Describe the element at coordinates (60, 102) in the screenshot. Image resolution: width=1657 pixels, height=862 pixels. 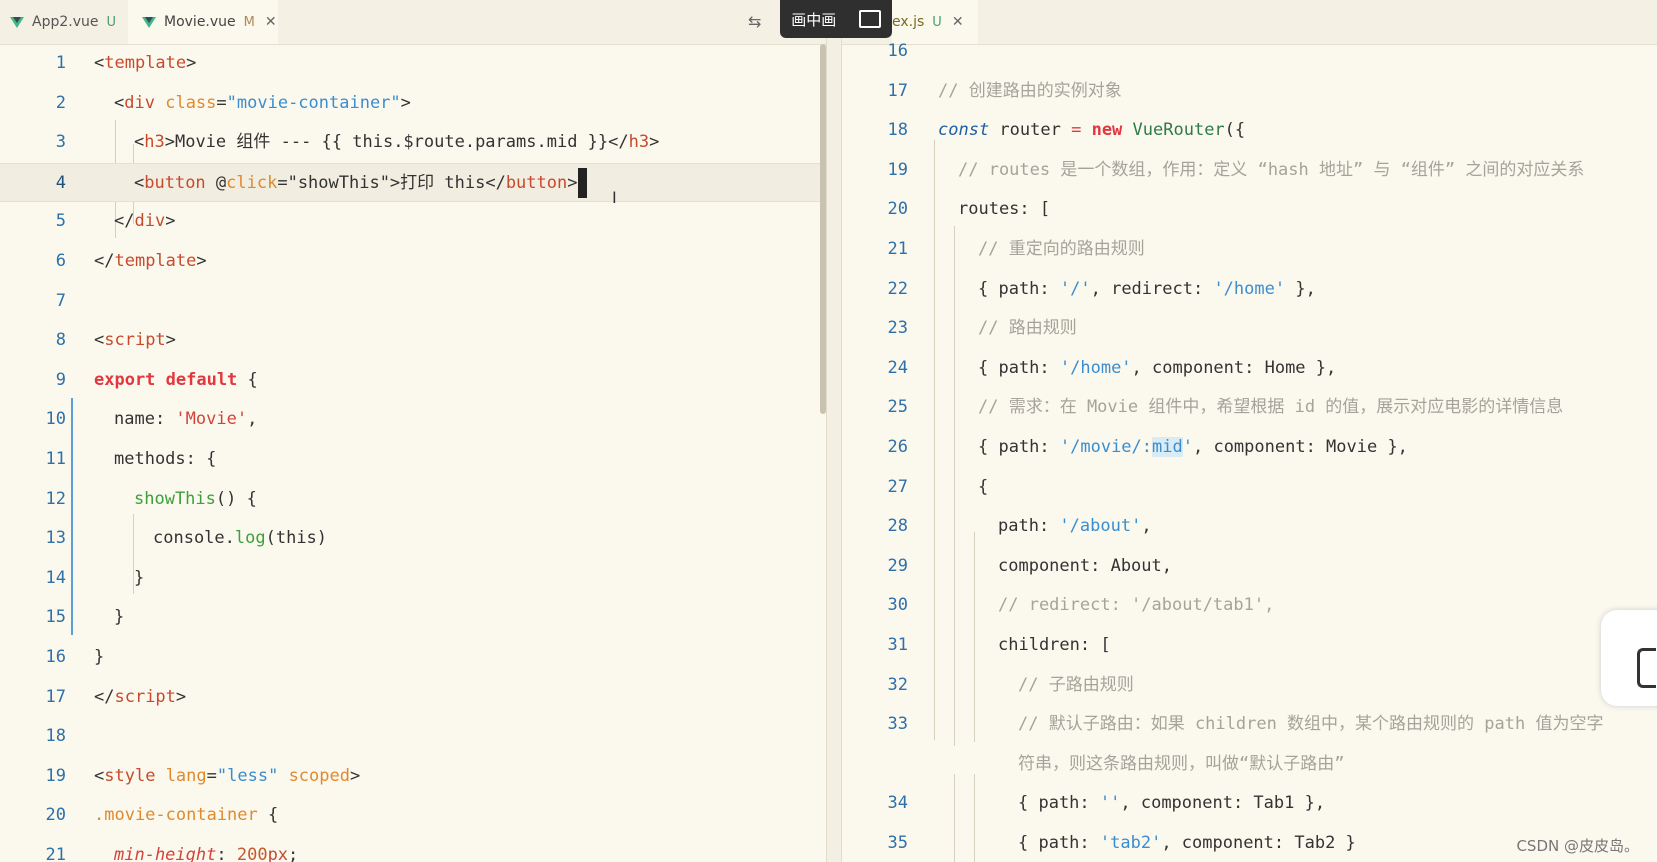
I see `line-number: 2` at that location.